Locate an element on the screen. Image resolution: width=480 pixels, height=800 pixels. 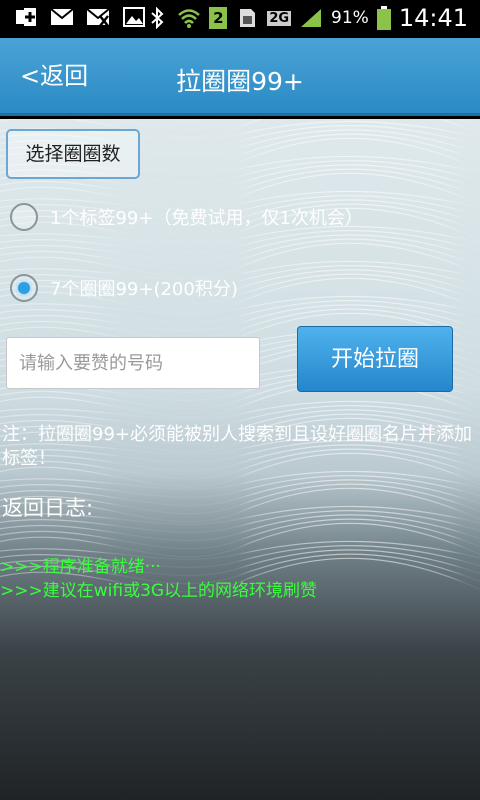
note-text: 注：拉圈圈99+必须能被别人搜索到且设好圈圈名片并添加标签！ is located at coordinates (237, 446).